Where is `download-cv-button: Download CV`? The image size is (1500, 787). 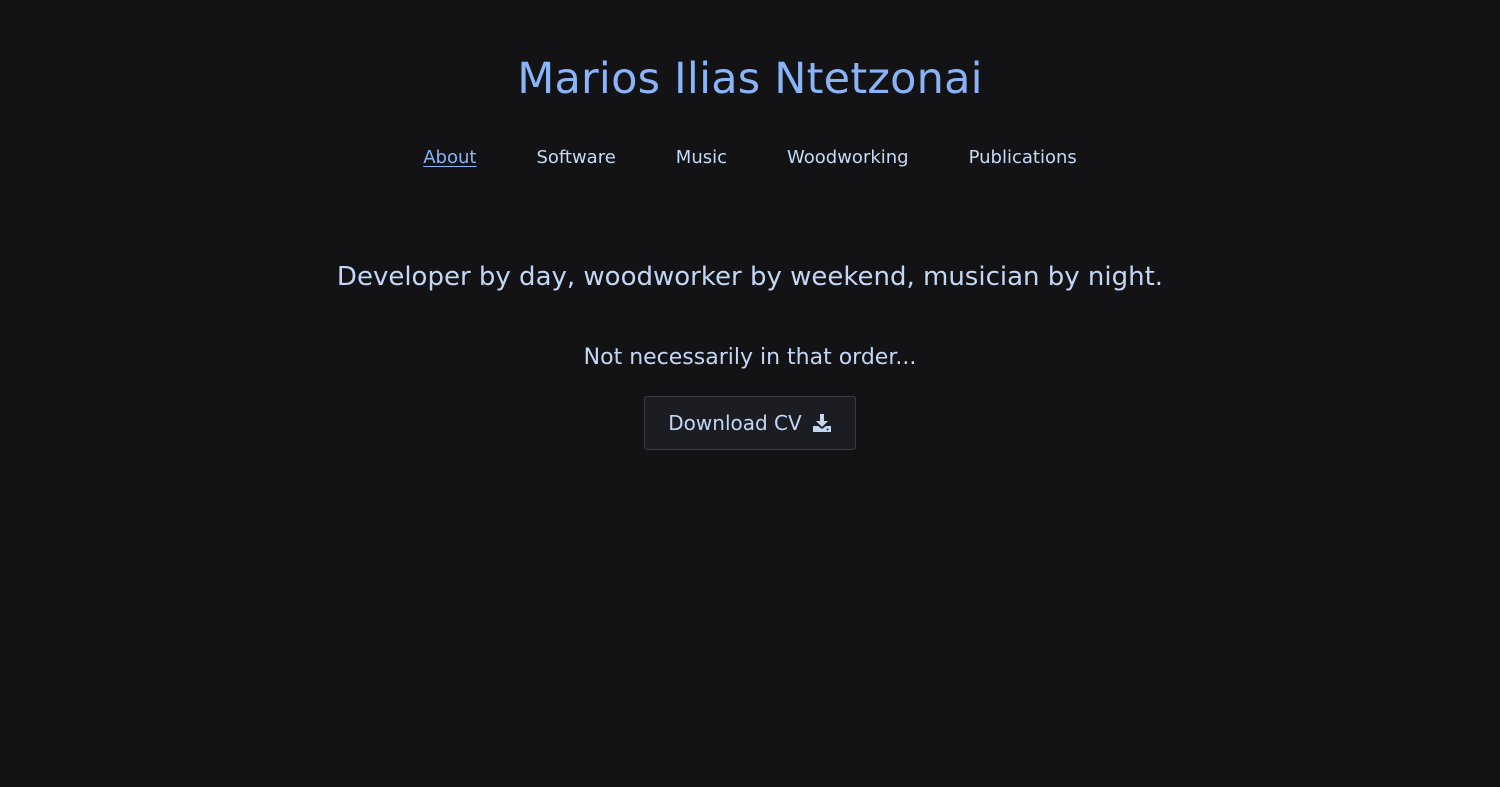
download-cv-button: Download CV is located at coordinates (750, 423).